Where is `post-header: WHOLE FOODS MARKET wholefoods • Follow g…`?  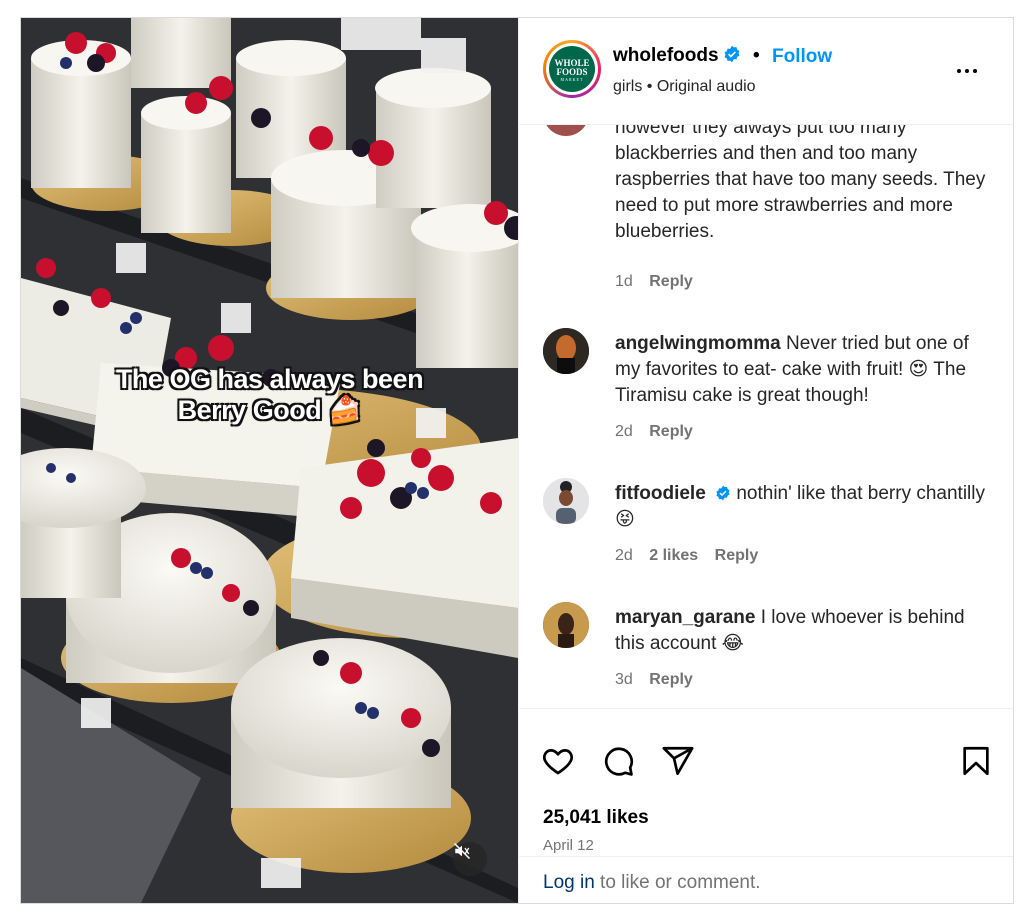 post-header: WHOLE FOODS MARKET wholefoods • Follow g… is located at coordinates (766, 71).